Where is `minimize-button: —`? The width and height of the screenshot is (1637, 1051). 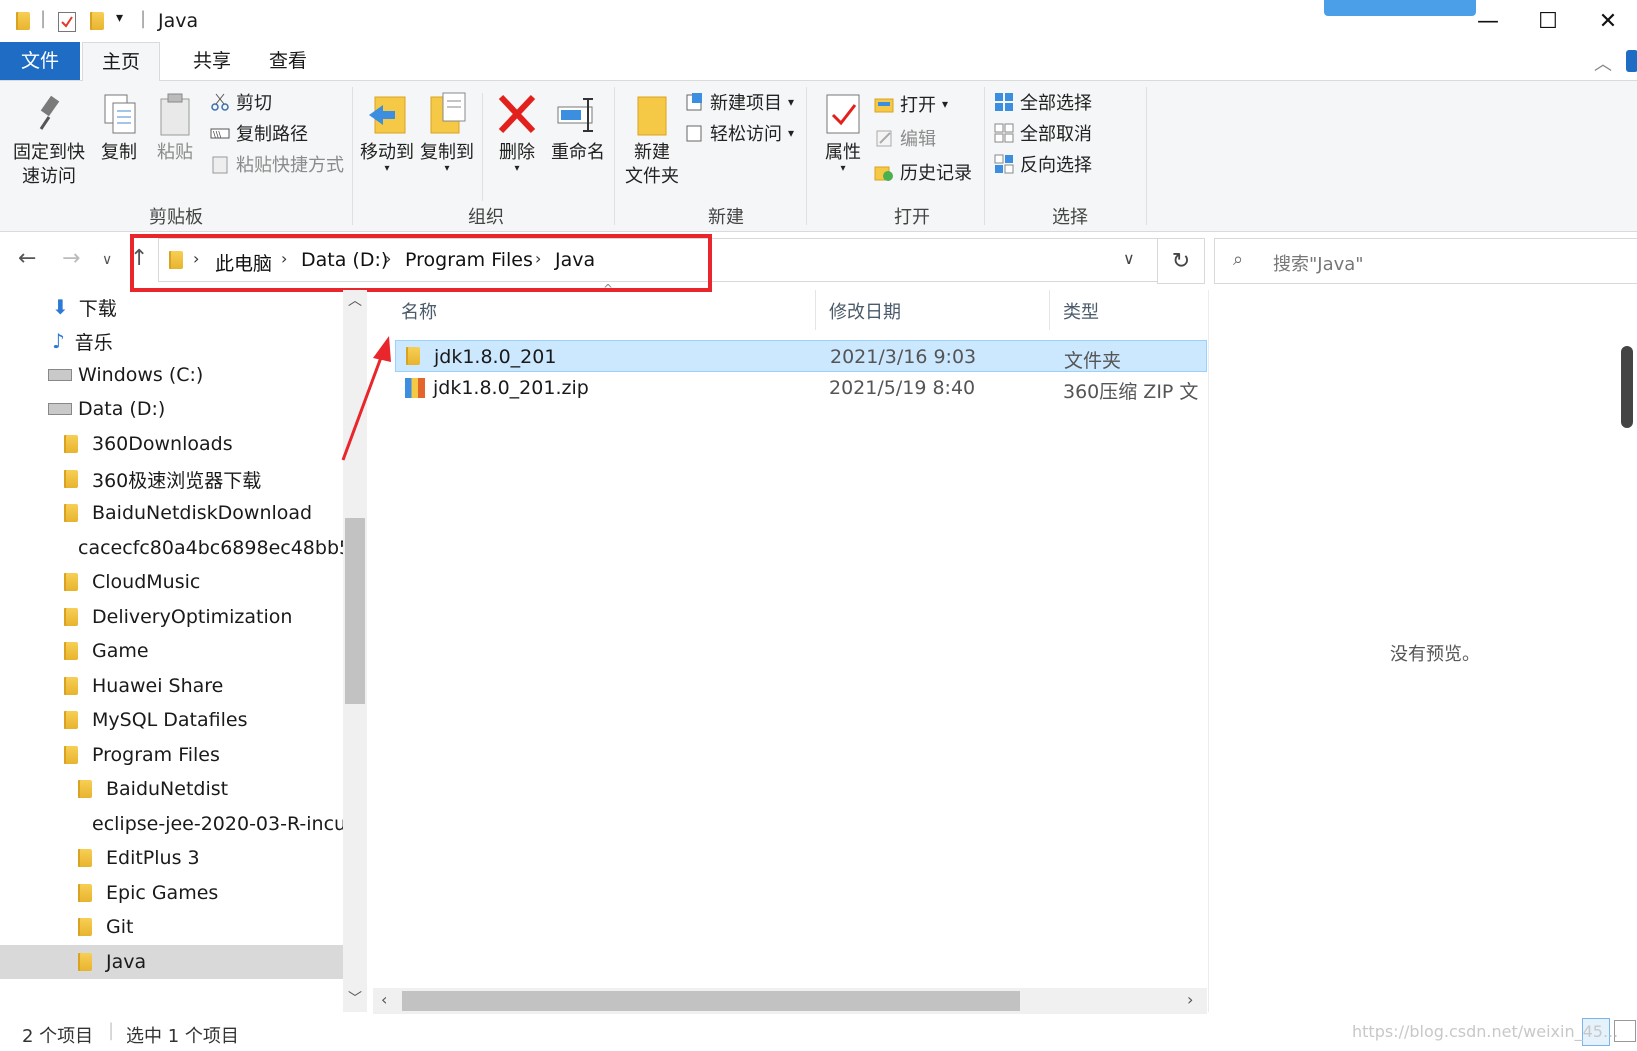
minimize-button: — is located at coordinates (1488, 21).